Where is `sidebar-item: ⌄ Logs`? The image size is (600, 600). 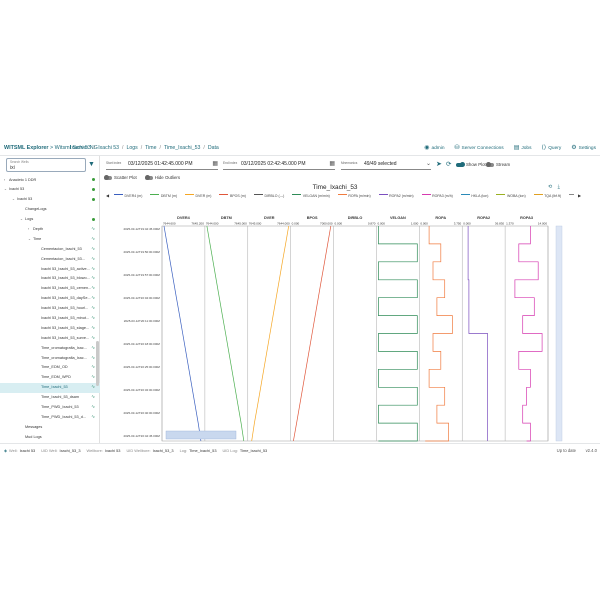
sidebar-item: ⌄ Logs is located at coordinates (50, 220).